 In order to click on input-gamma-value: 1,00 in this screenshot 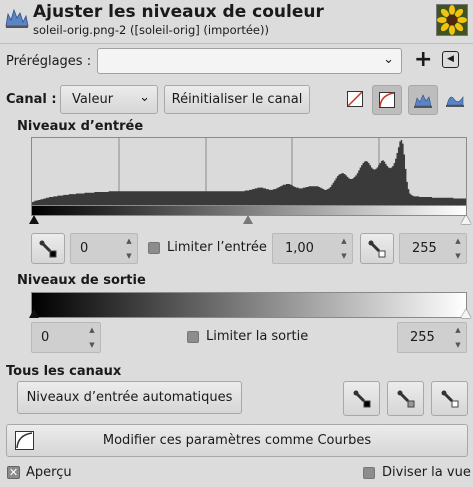, I will do `click(299, 248)`.